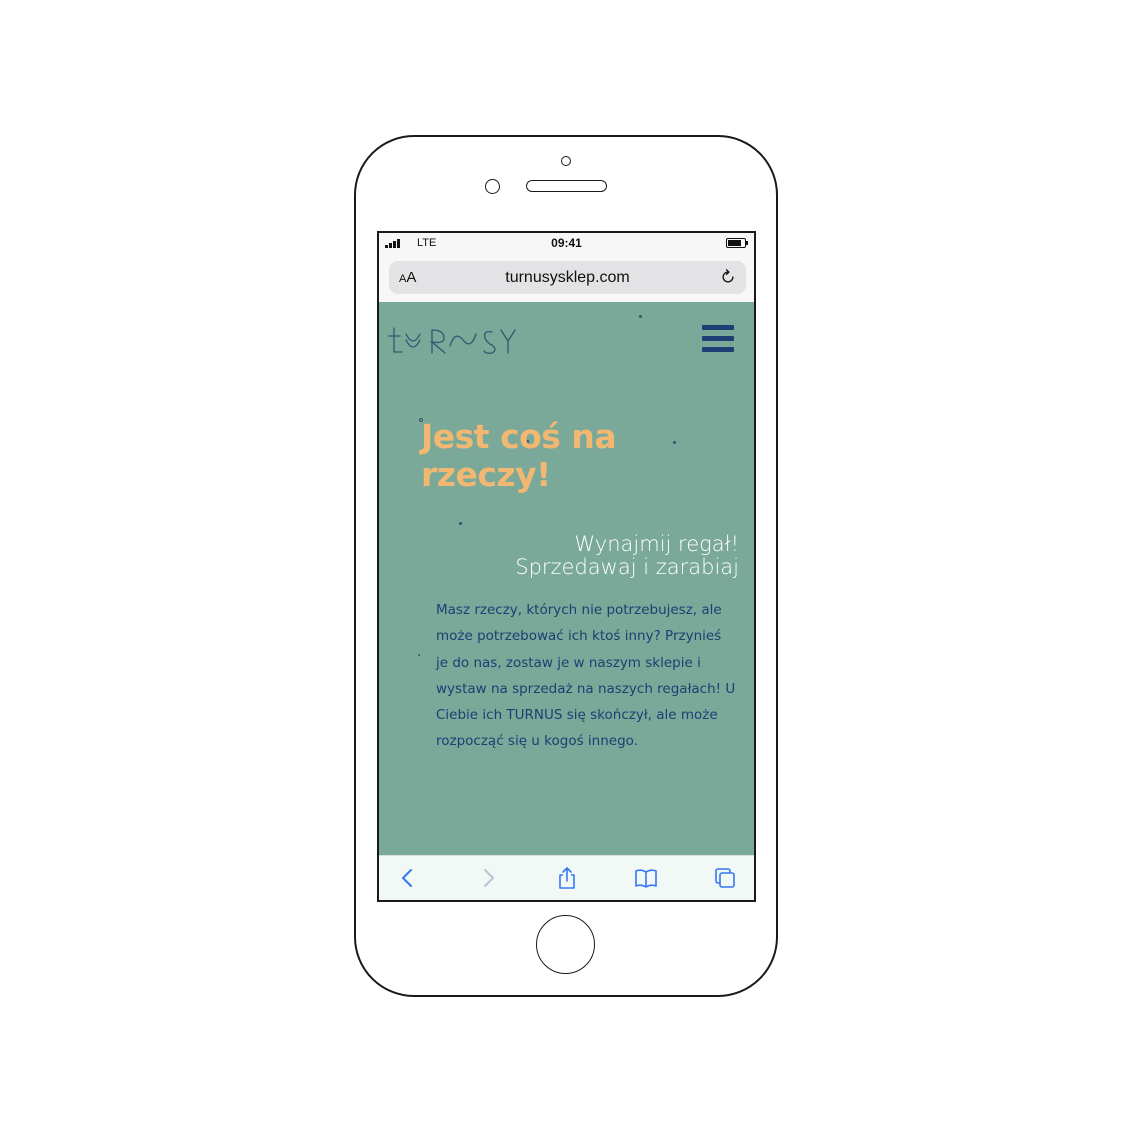 The image size is (1134, 1134). Describe the element at coordinates (519, 455) in the screenshot. I see `hero-title: Jest coś na rzeczy!` at that location.